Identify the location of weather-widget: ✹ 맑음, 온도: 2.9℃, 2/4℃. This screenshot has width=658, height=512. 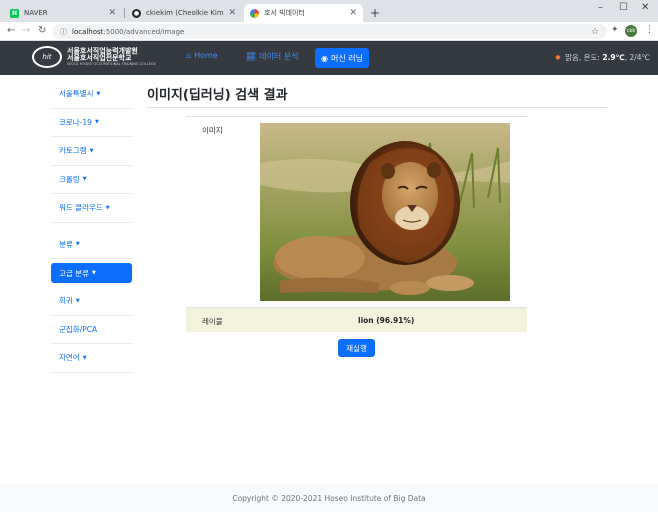
(602, 57).